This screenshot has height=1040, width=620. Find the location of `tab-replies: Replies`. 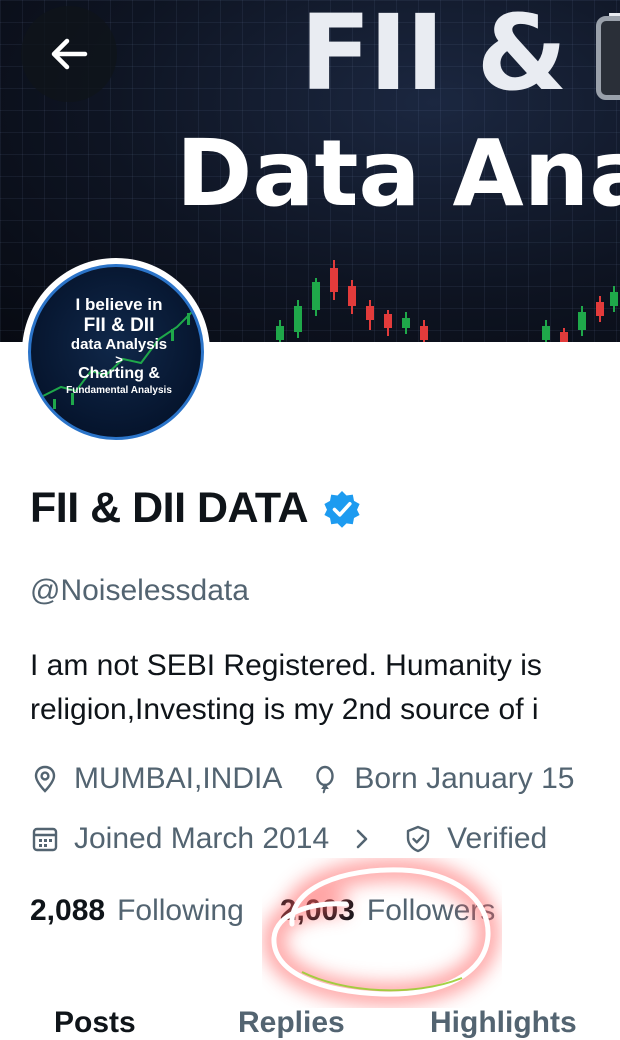

tab-replies: Replies is located at coordinates (291, 1023).